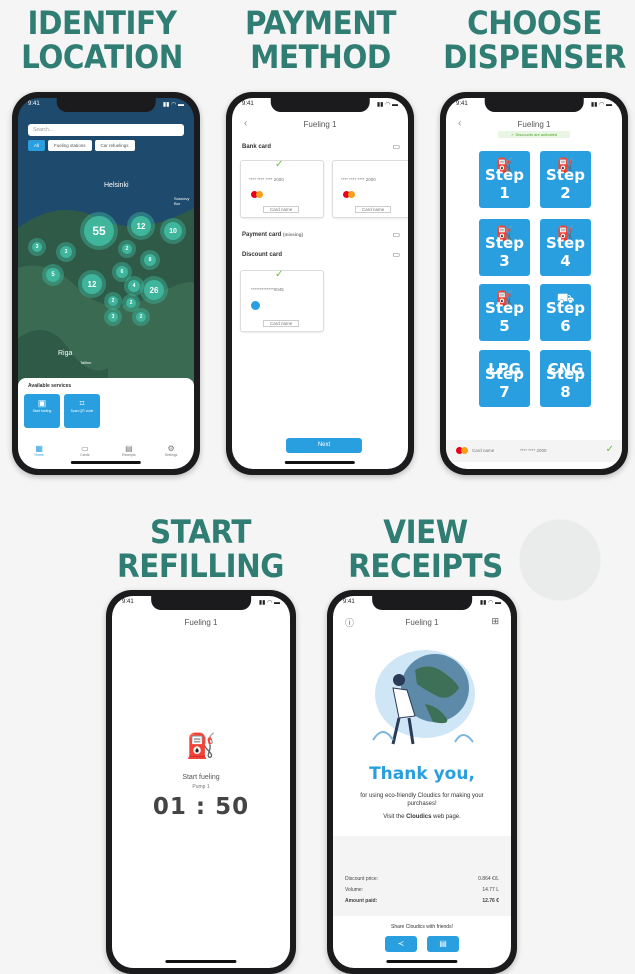  Describe the element at coordinates (504, 378) in the screenshot. I see `step-7-button: LPG Step 7` at that location.